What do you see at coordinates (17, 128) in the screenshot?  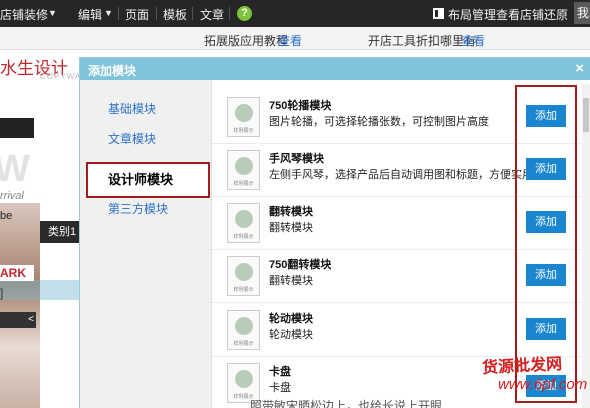 I see `nav-block` at bounding box center [17, 128].